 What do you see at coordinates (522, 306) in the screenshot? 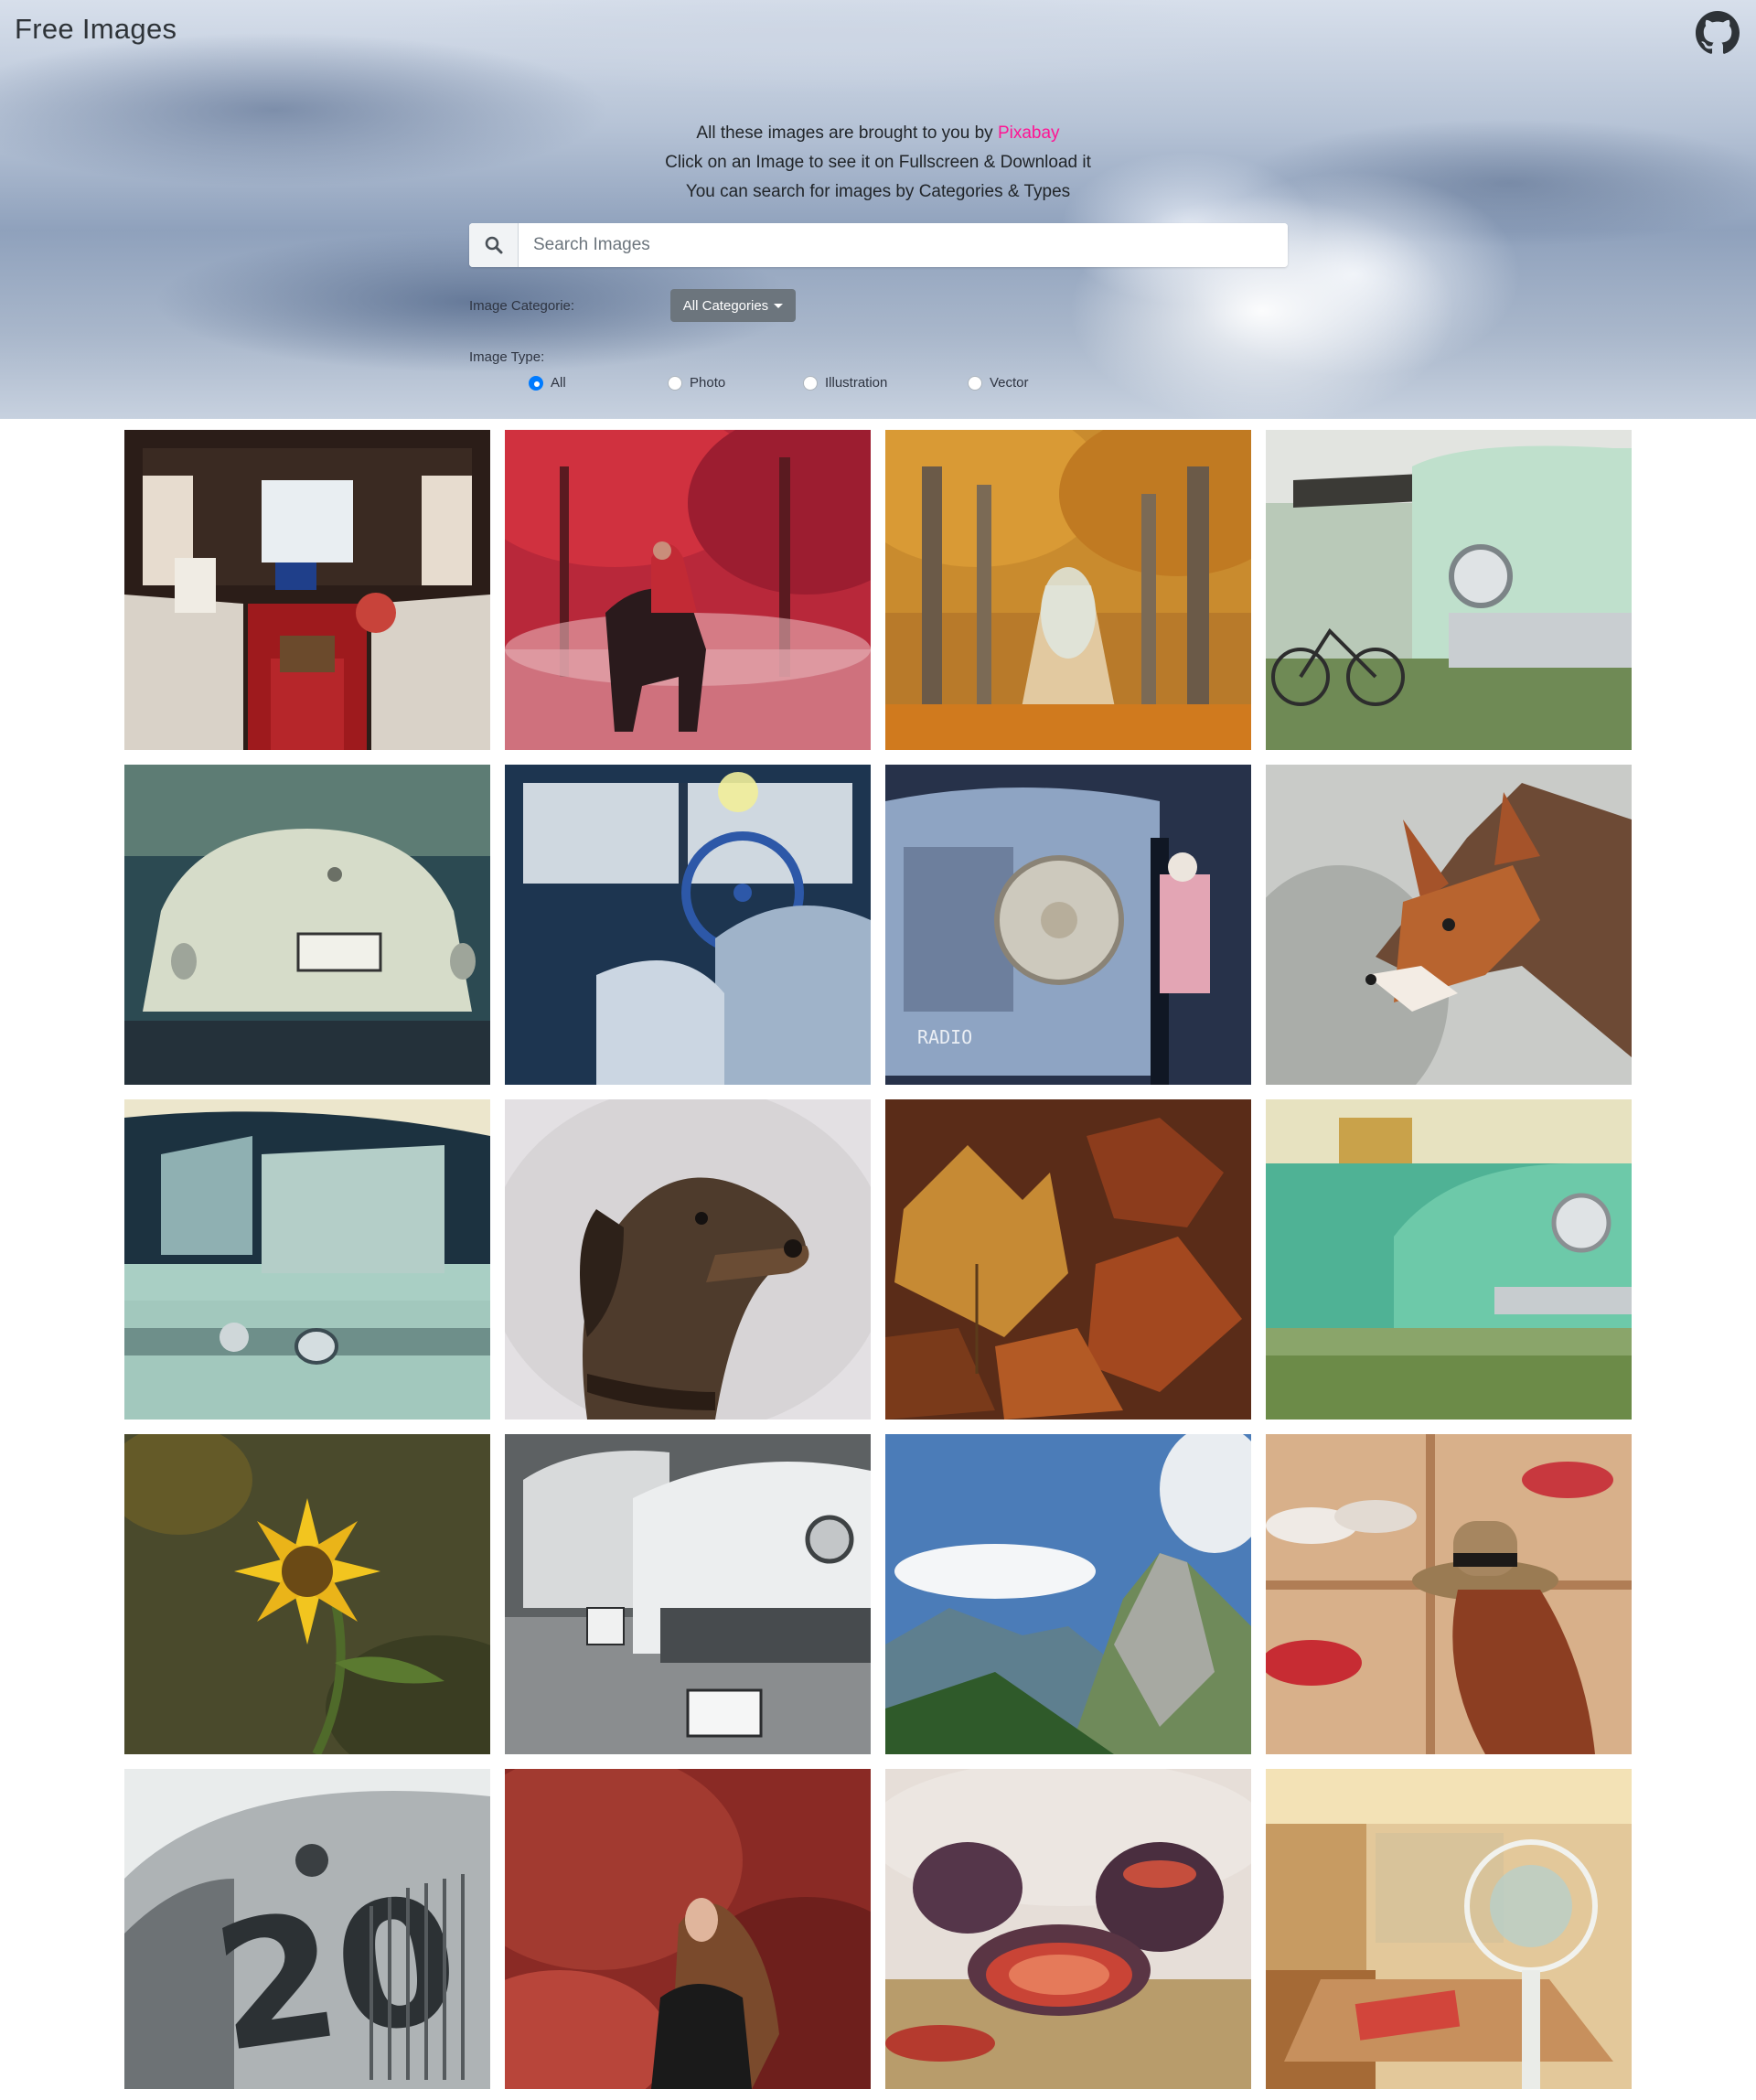
I see `category-label: Image Categorie:` at bounding box center [522, 306].